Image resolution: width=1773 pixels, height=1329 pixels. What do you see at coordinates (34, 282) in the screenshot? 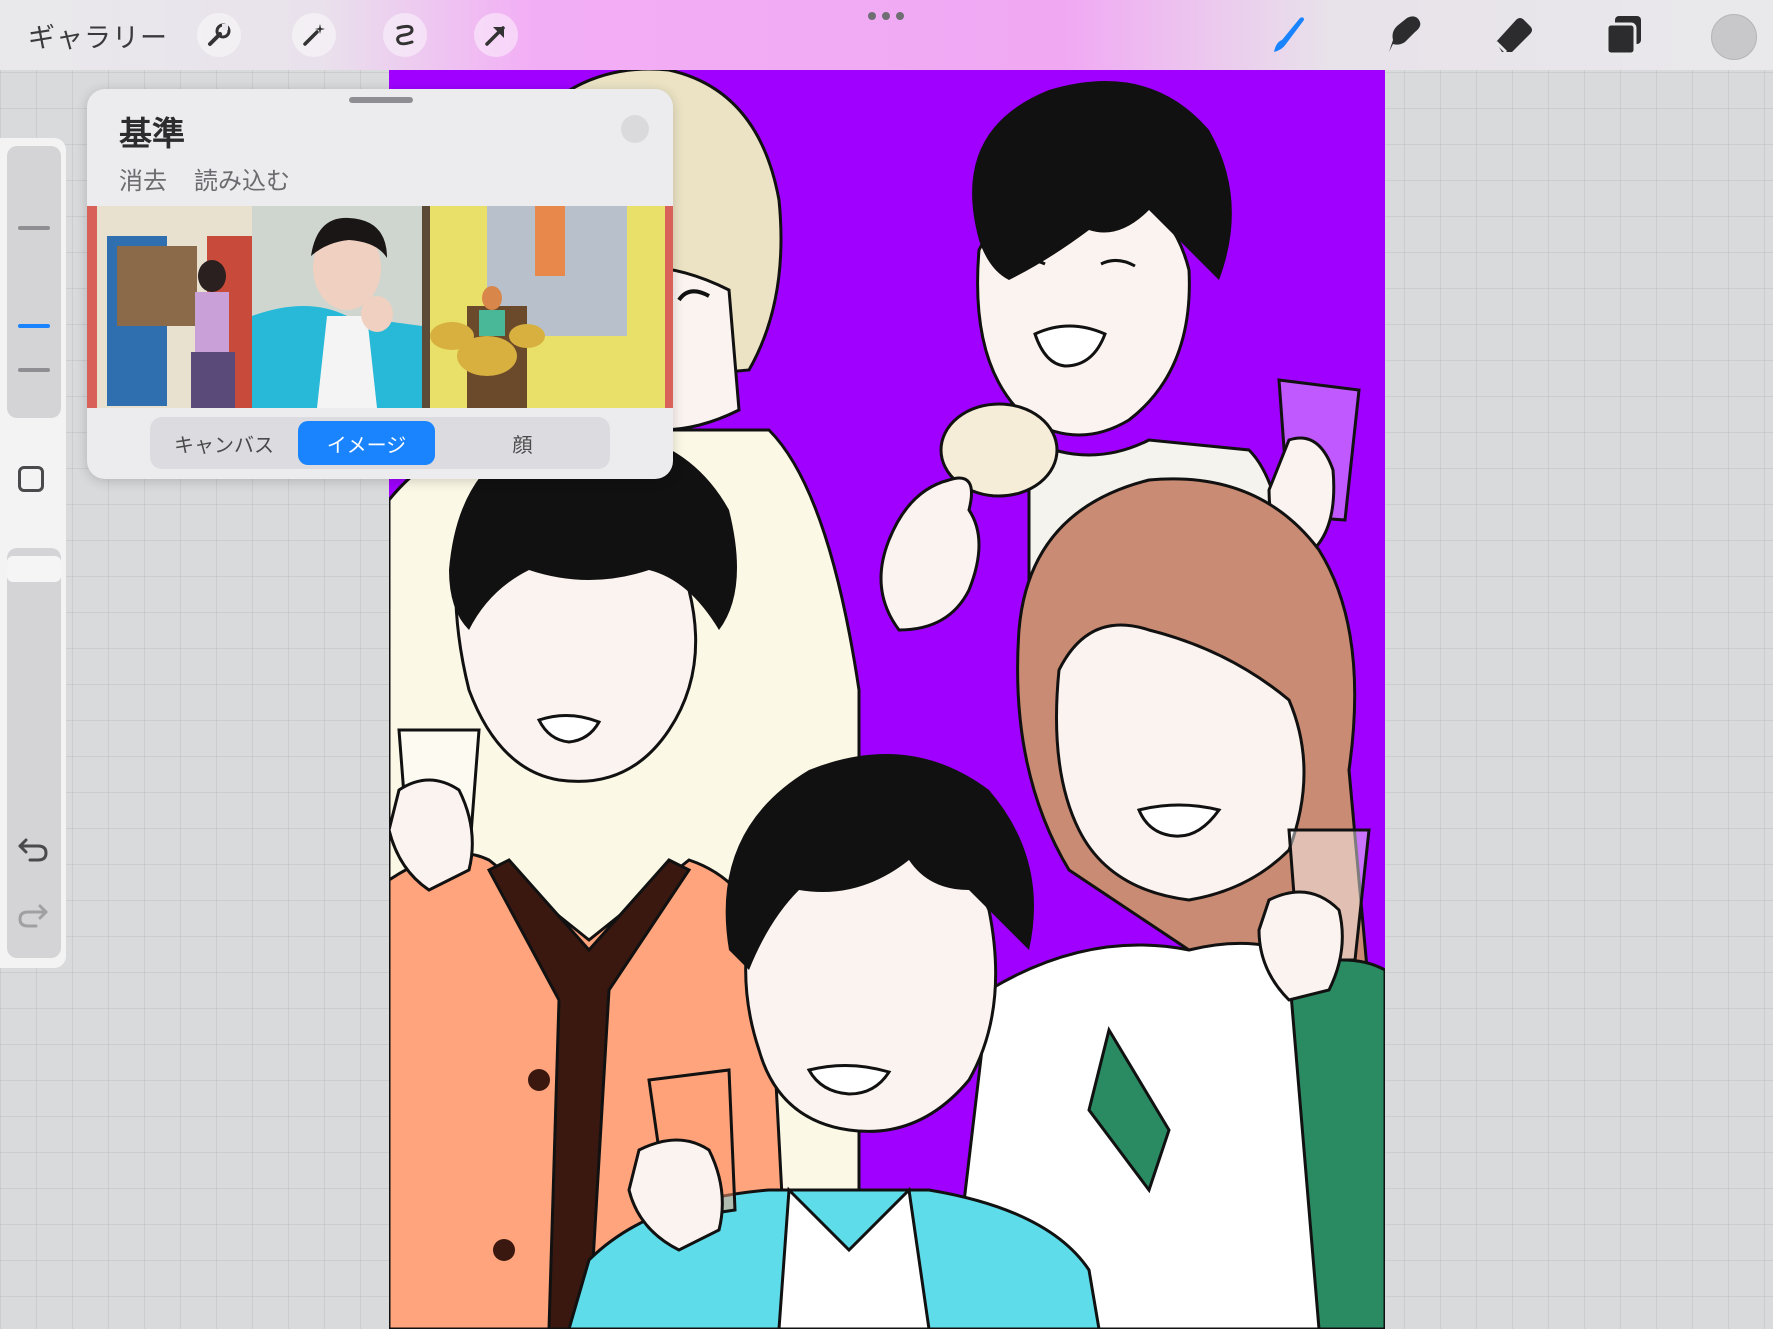
I see `brush-size-slider` at bounding box center [34, 282].